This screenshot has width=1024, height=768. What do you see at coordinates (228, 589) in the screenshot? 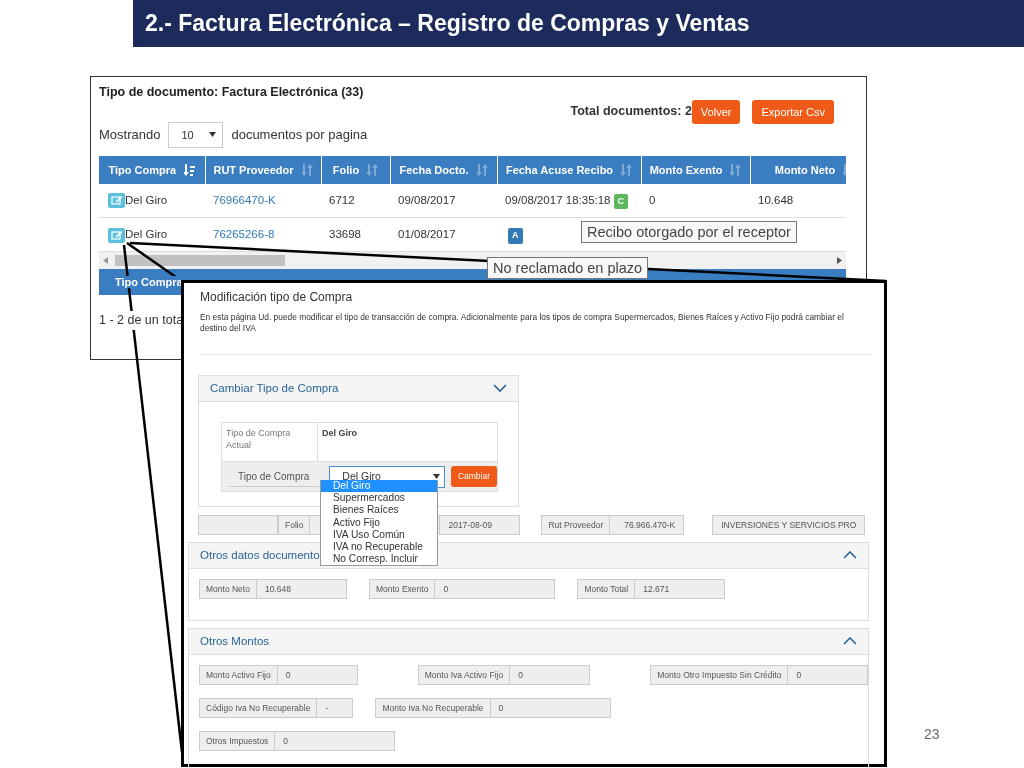
I see `field-label: Monto Neto` at bounding box center [228, 589].